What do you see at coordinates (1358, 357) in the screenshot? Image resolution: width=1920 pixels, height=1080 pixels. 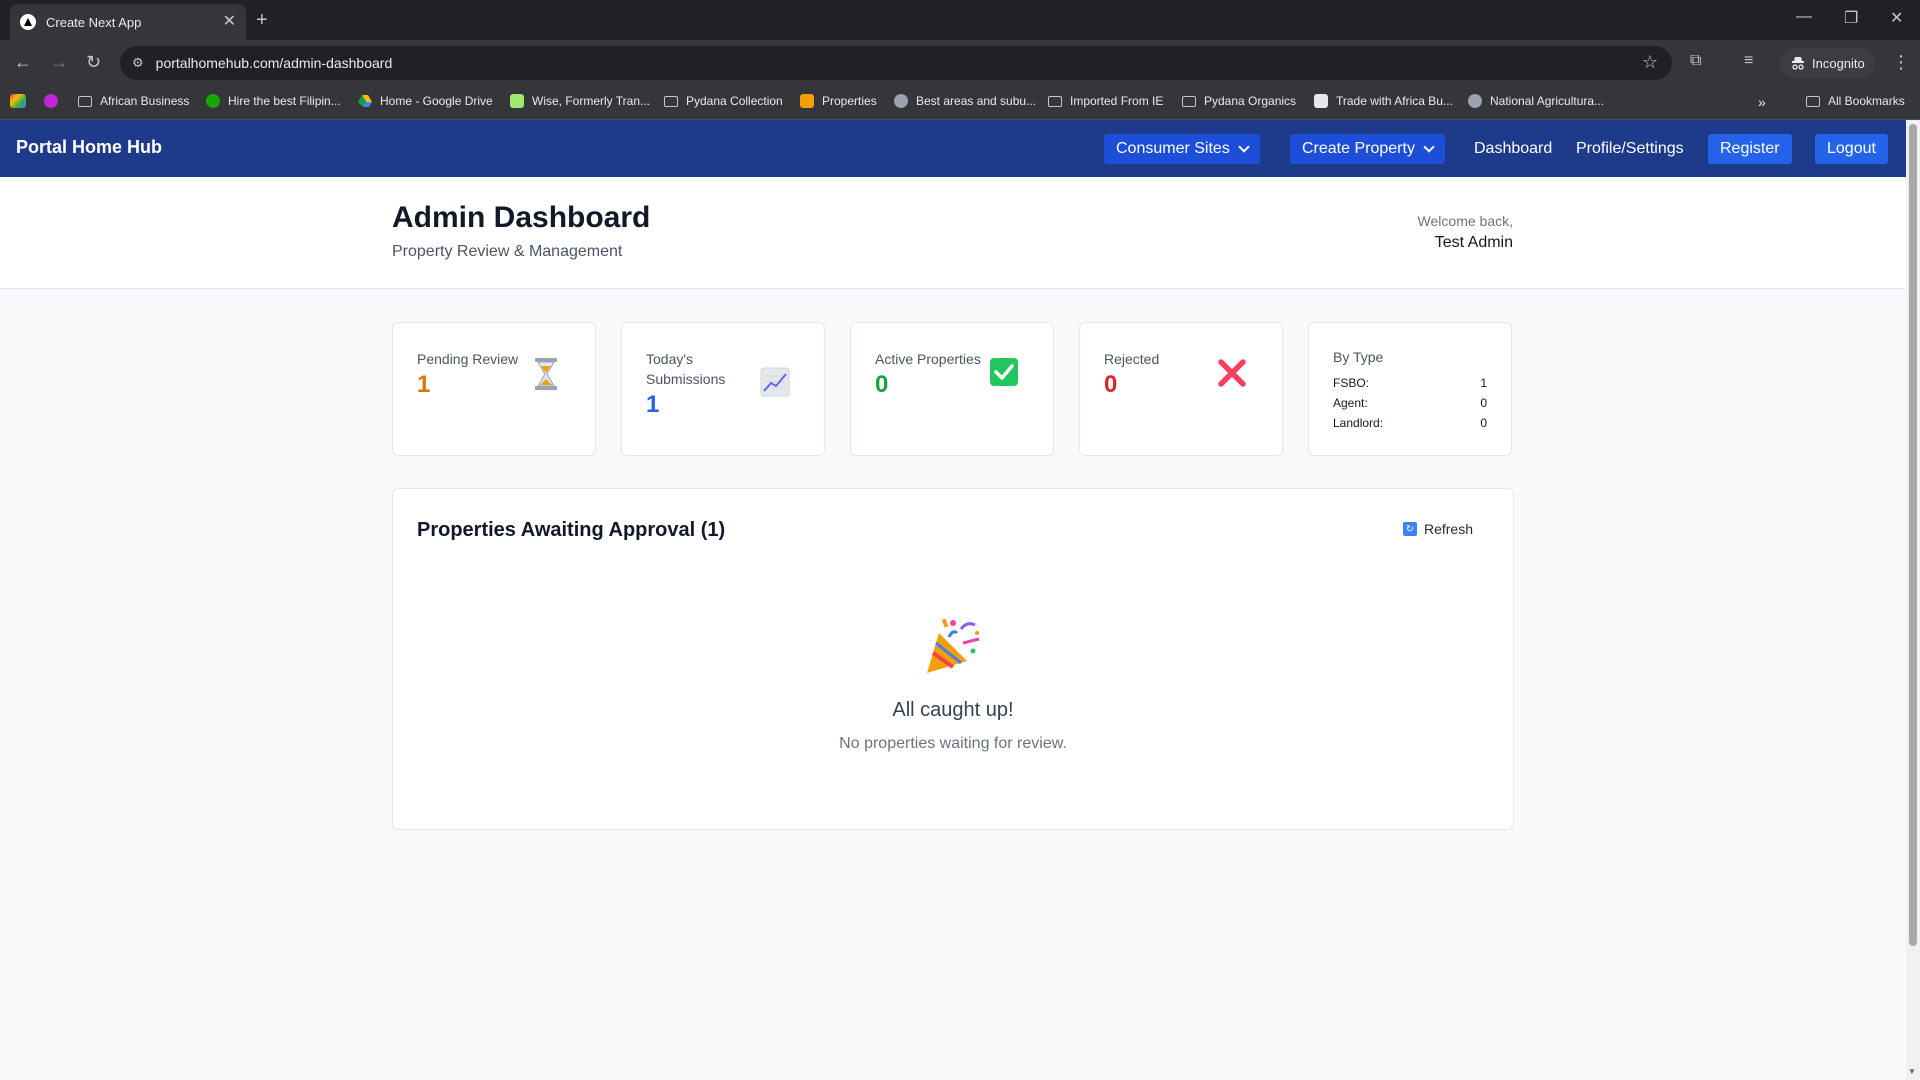 I see `by-type-label: By Type` at bounding box center [1358, 357].